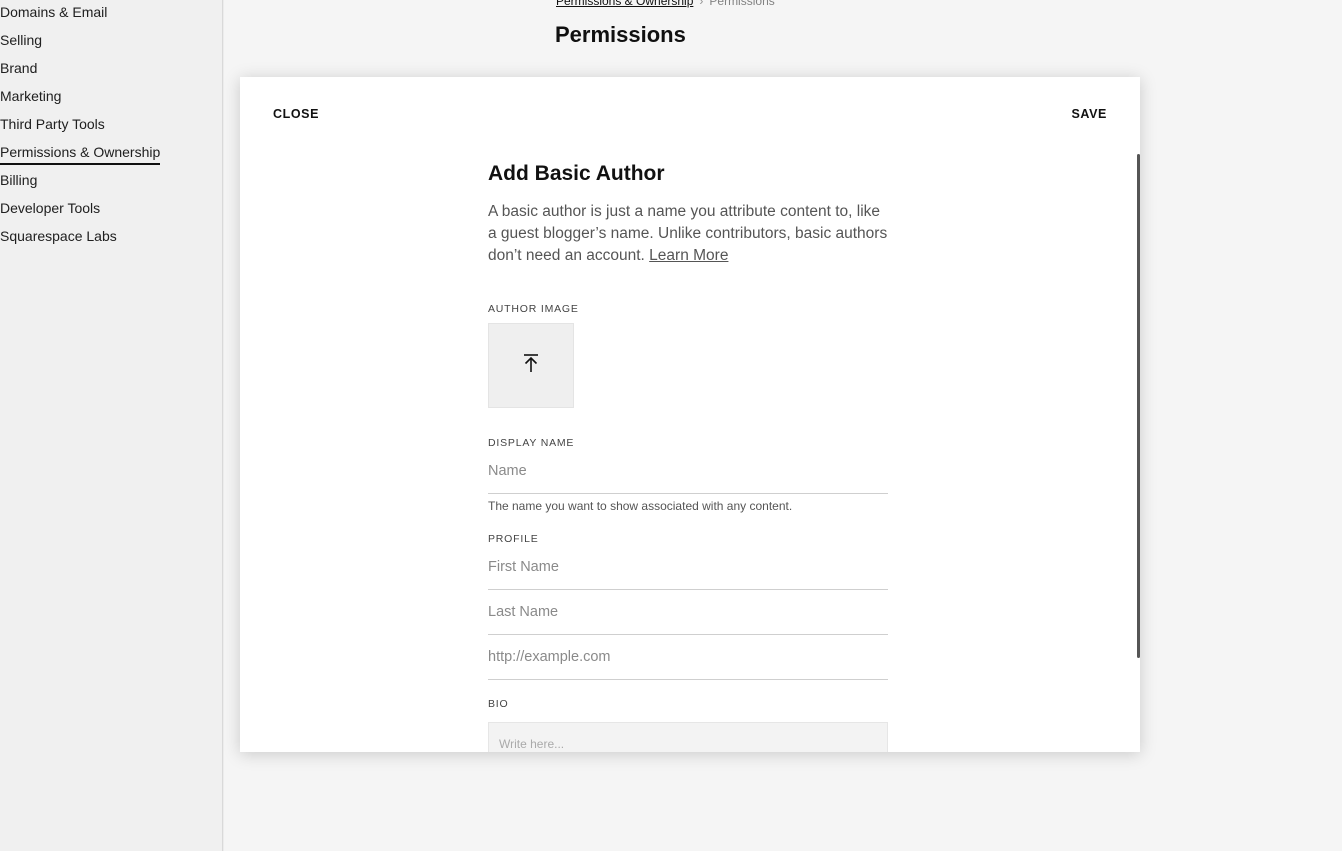 Image resolution: width=1342 pixels, height=851 pixels. What do you see at coordinates (531, 443) in the screenshot?
I see `display-name-label: DISPLAY NAME` at bounding box center [531, 443].